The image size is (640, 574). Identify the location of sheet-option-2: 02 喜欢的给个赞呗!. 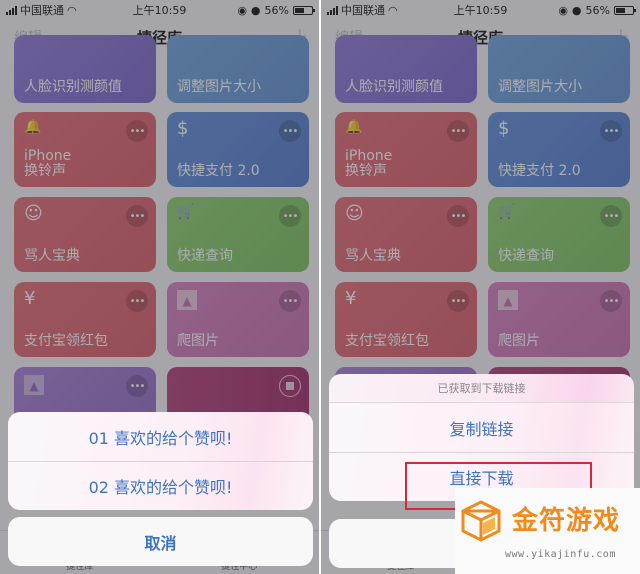
(160, 485).